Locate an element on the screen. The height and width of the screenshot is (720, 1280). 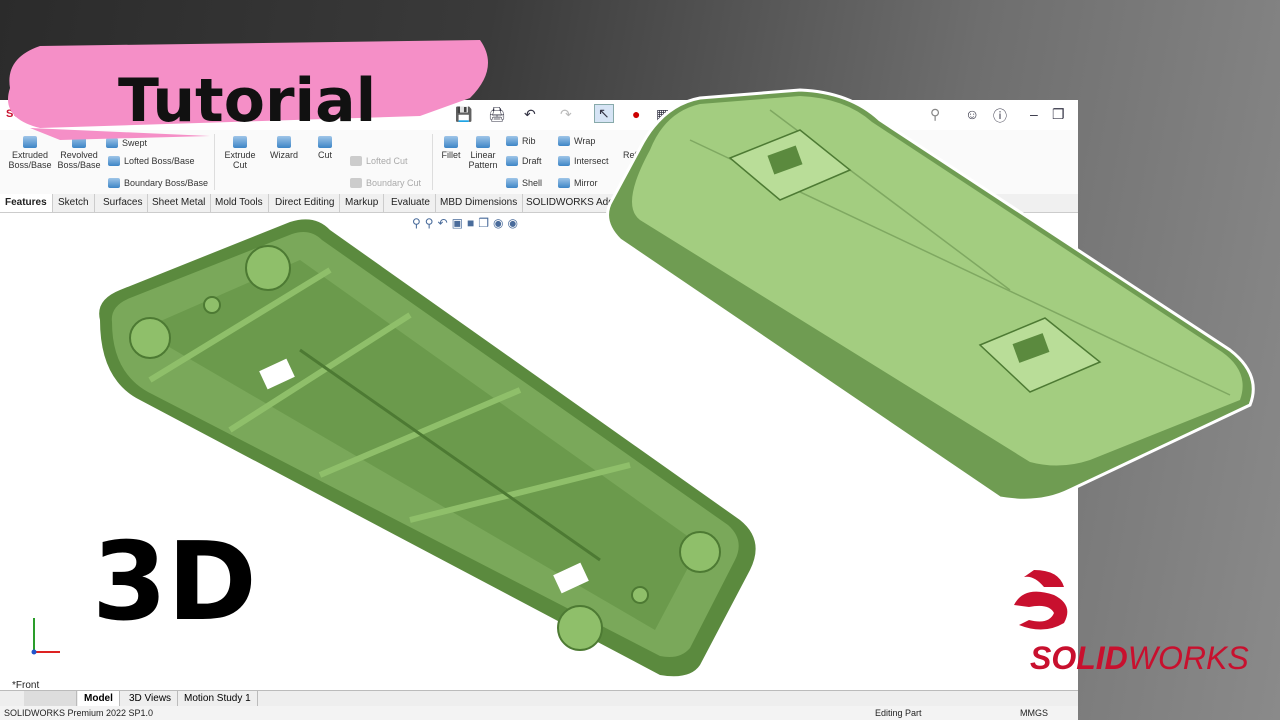
tutorial-title: Tutorial is located at coordinates (247, 101).